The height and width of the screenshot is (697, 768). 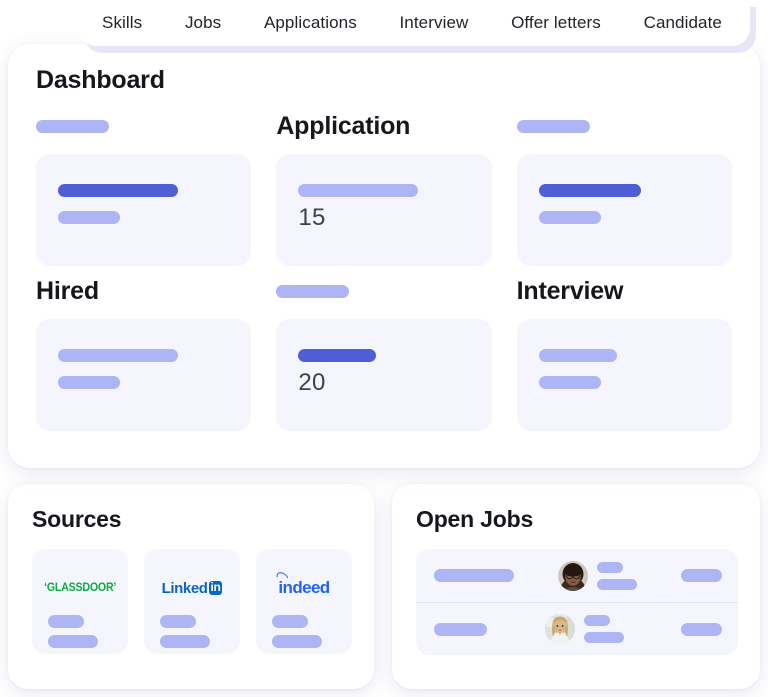 I want to click on nav-item-offer-letters: Offer letters, so click(x=556, y=23).